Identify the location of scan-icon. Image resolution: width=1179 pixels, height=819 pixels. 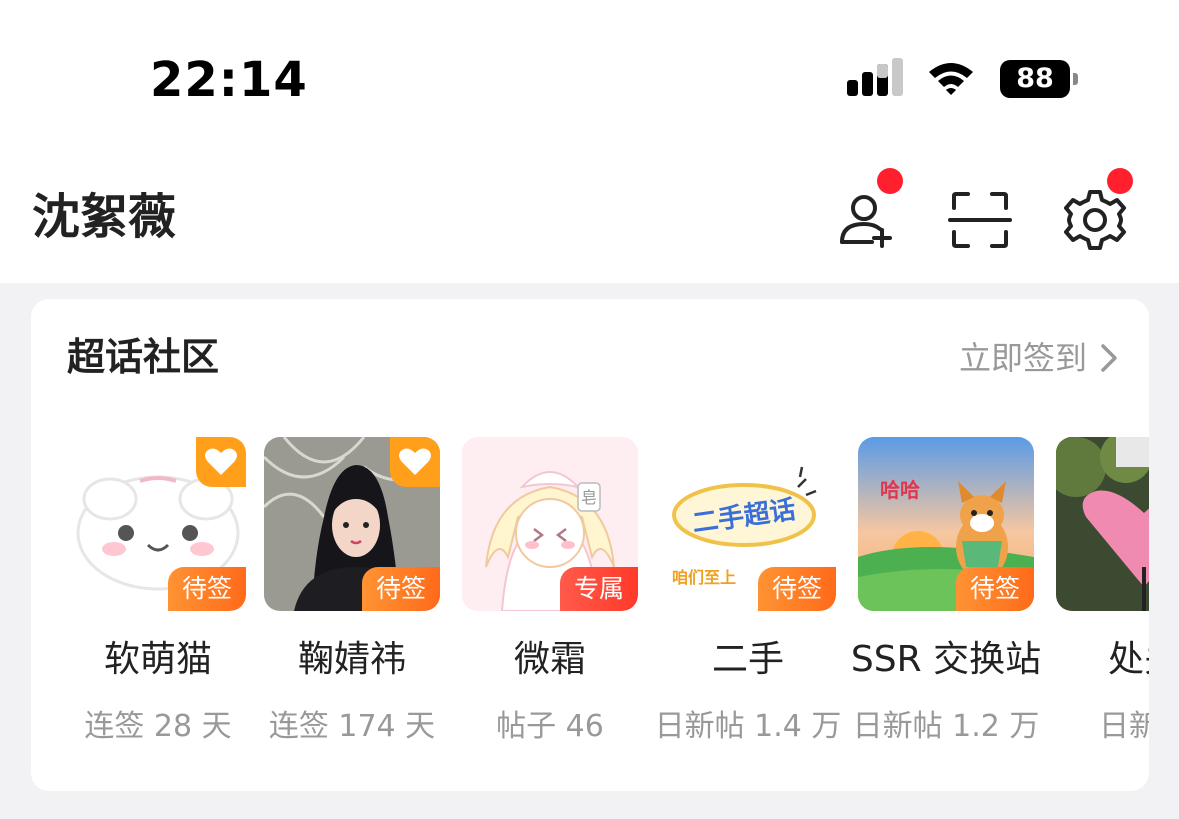
(980, 220).